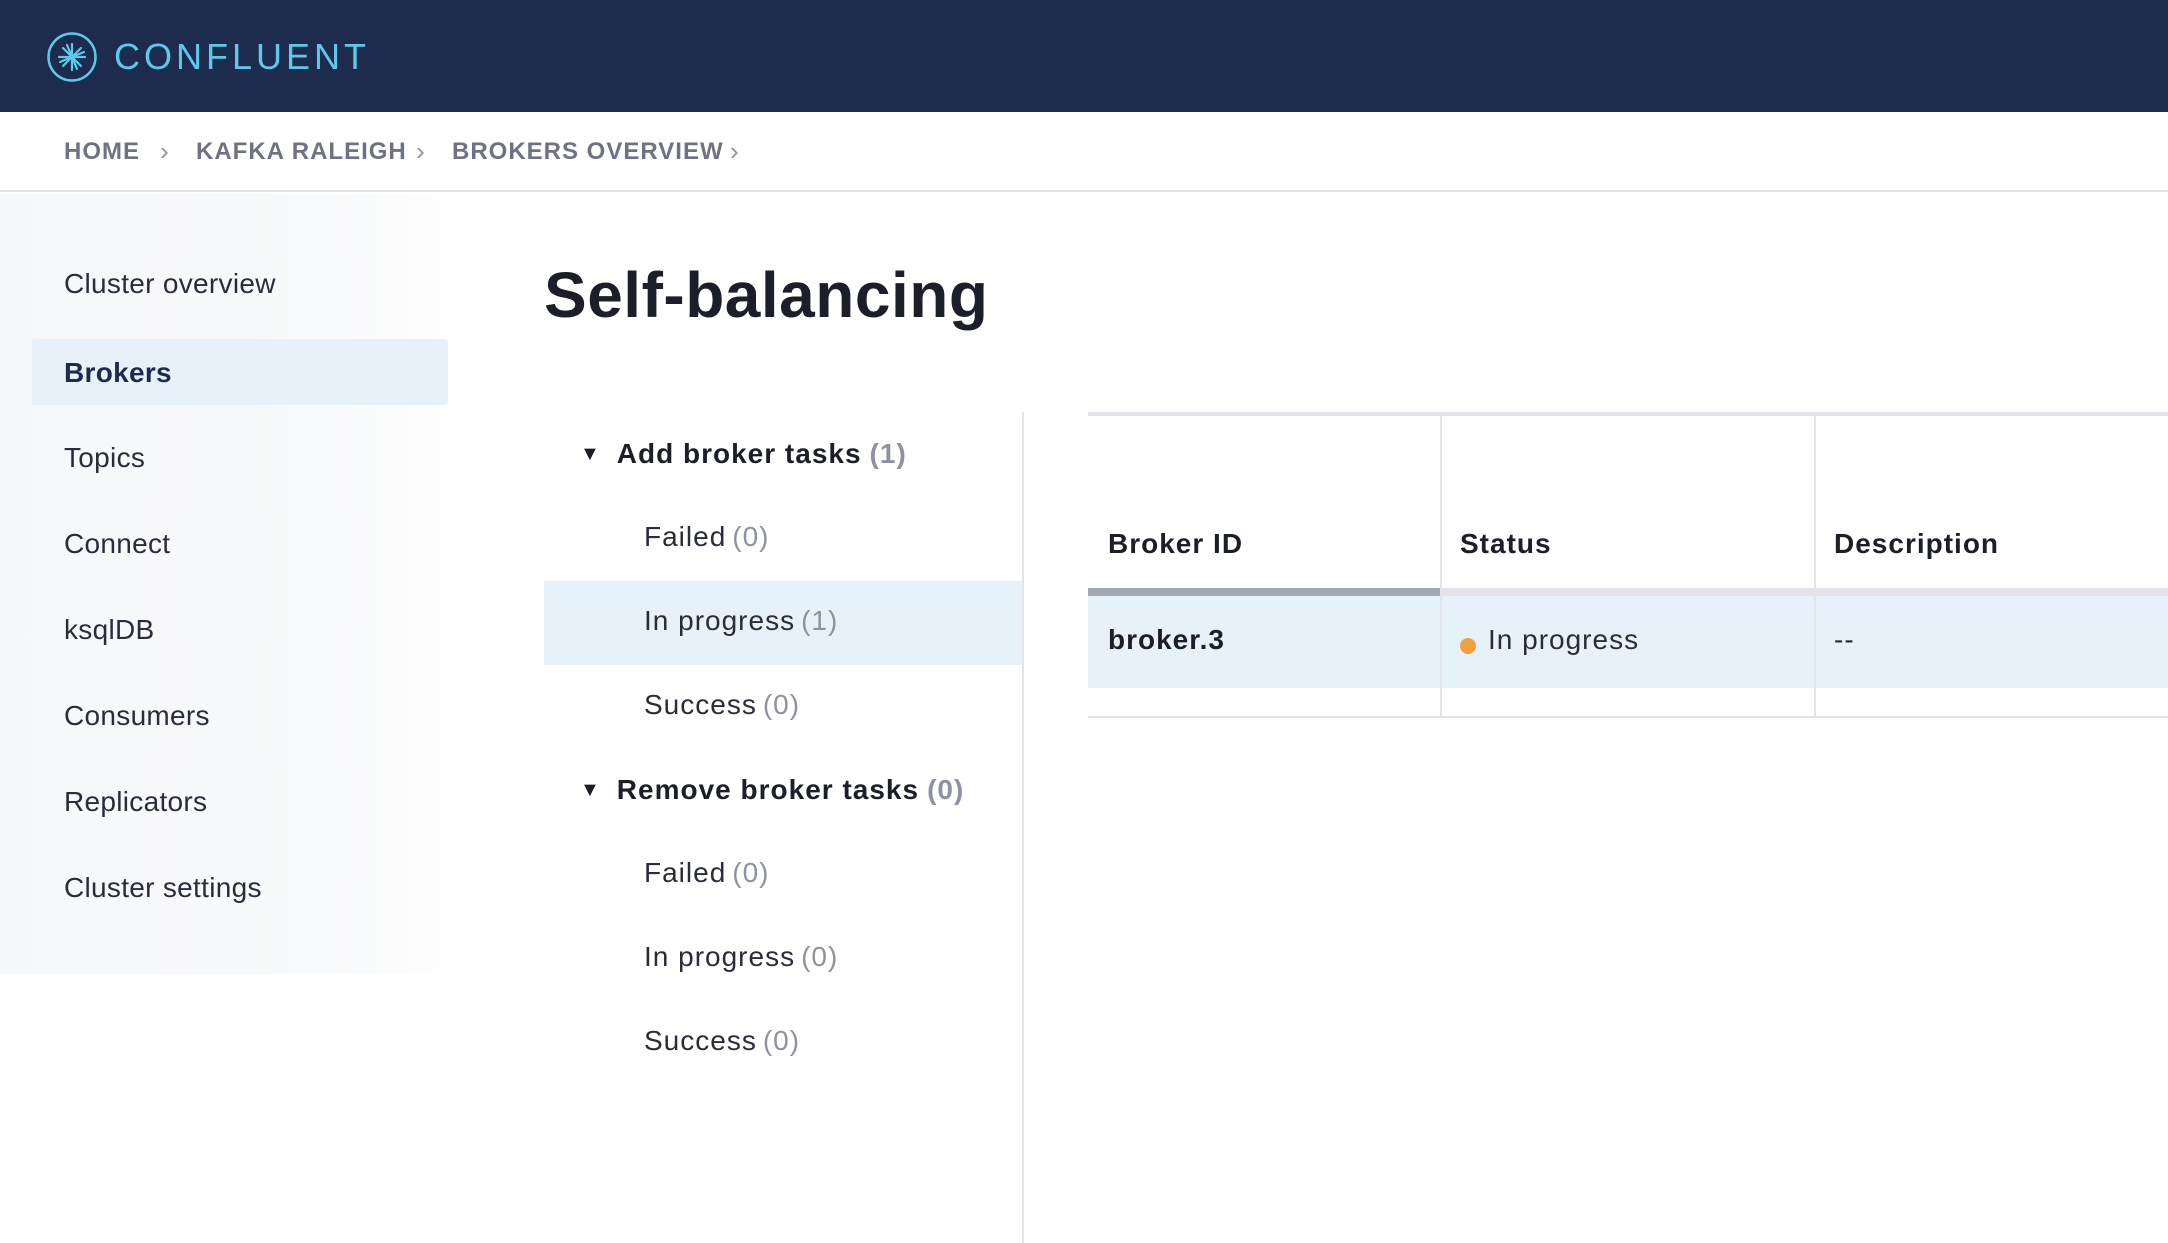 This screenshot has height=1243, width=2168. What do you see at coordinates (783, 539) in the screenshot?
I see `task-filter-add-failed: Failed (0)` at bounding box center [783, 539].